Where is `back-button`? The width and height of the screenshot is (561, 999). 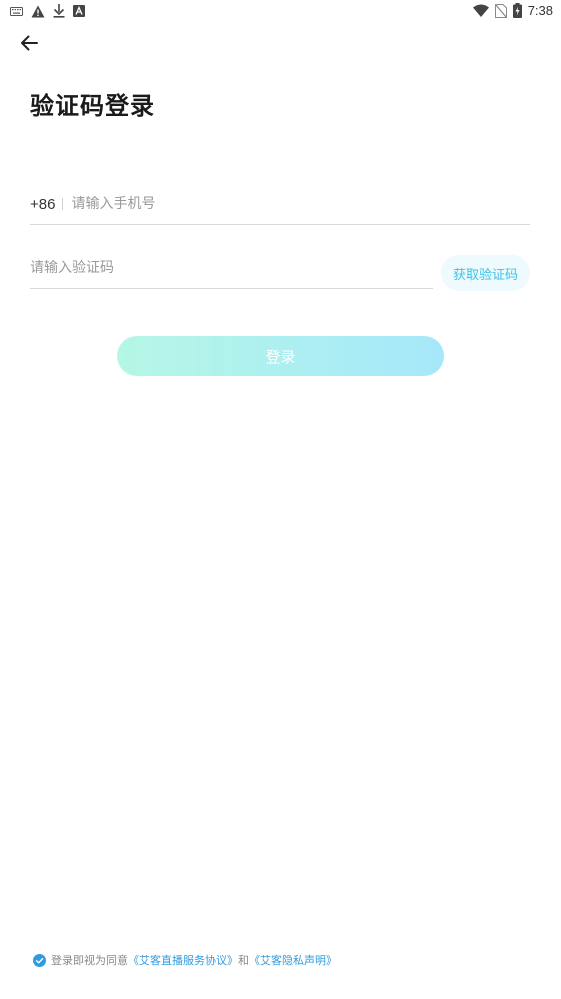 back-button is located at coordinates (29, 43).